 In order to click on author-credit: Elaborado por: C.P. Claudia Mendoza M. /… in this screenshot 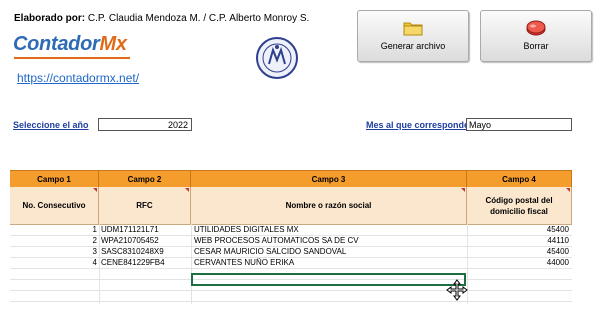, I will do `click(161, 18)`.